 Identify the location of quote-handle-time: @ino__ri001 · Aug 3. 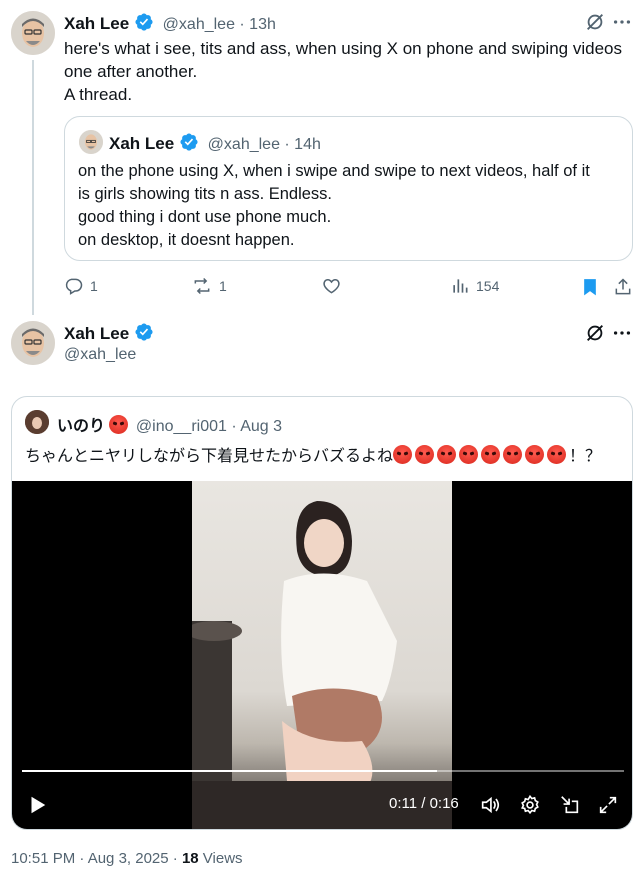
(209, 426).